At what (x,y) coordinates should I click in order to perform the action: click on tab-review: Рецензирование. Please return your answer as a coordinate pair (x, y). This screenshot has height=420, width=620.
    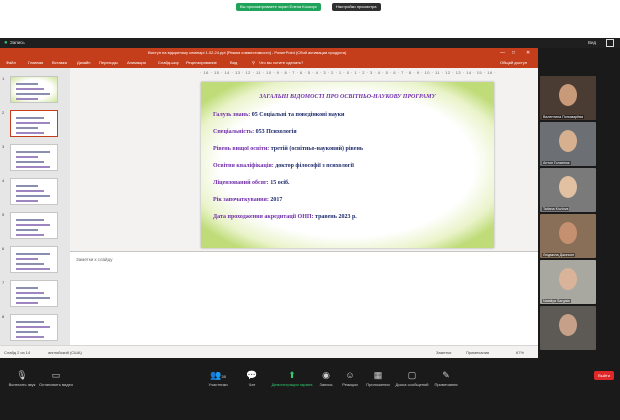
    Looking at the image, I should click on (201, 63).